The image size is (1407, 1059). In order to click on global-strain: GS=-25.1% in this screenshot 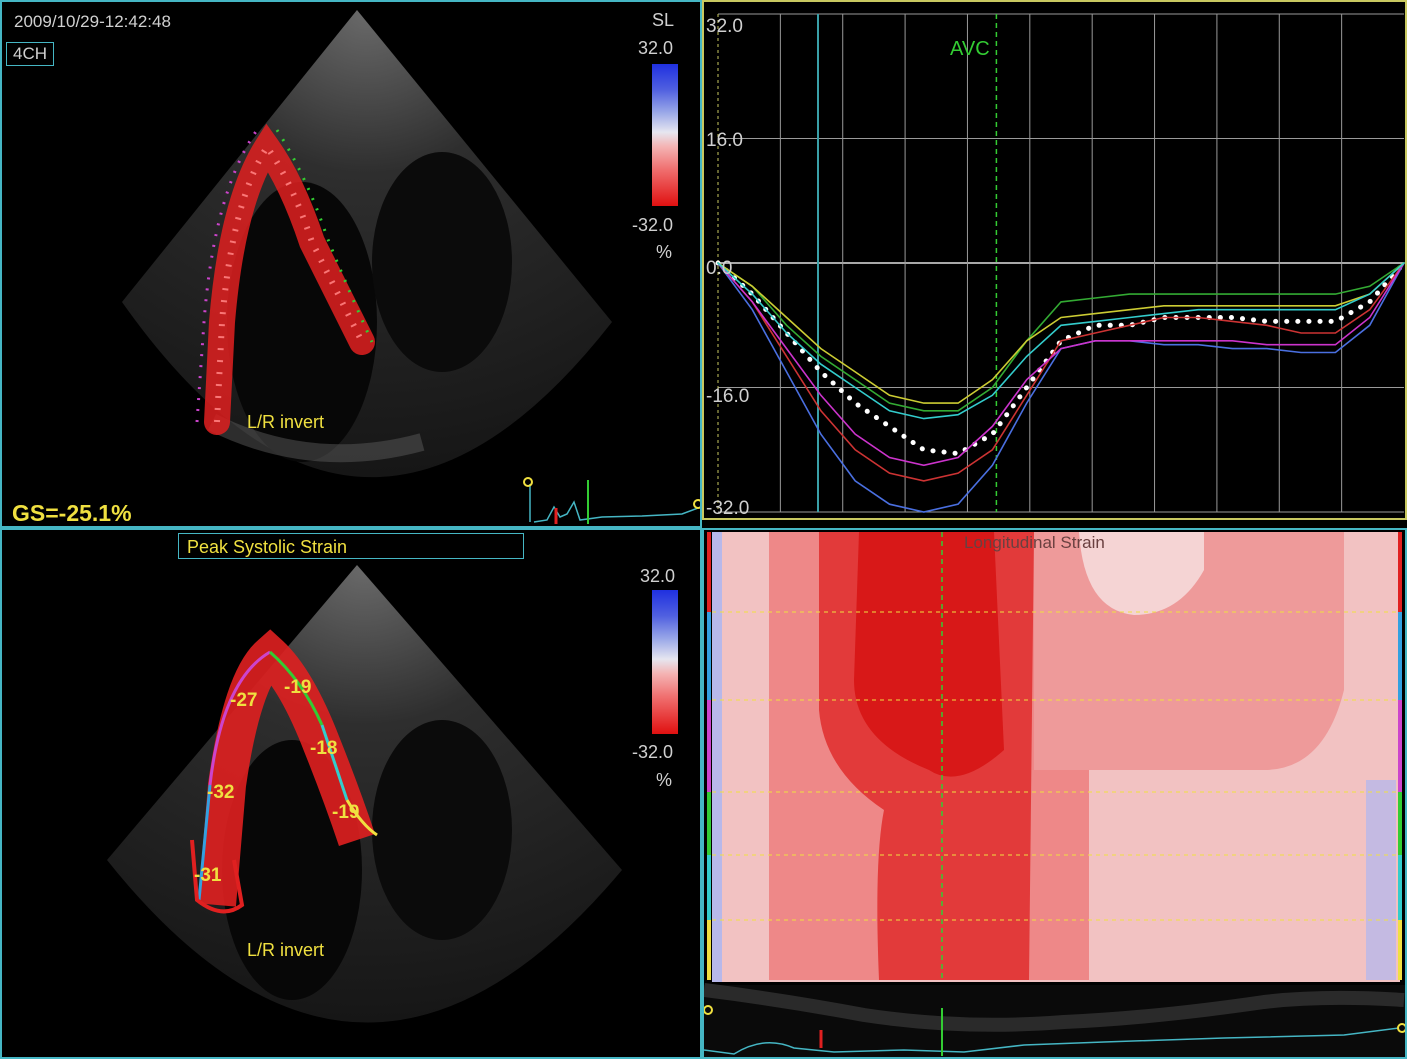, I will do `click(72, 513)`.